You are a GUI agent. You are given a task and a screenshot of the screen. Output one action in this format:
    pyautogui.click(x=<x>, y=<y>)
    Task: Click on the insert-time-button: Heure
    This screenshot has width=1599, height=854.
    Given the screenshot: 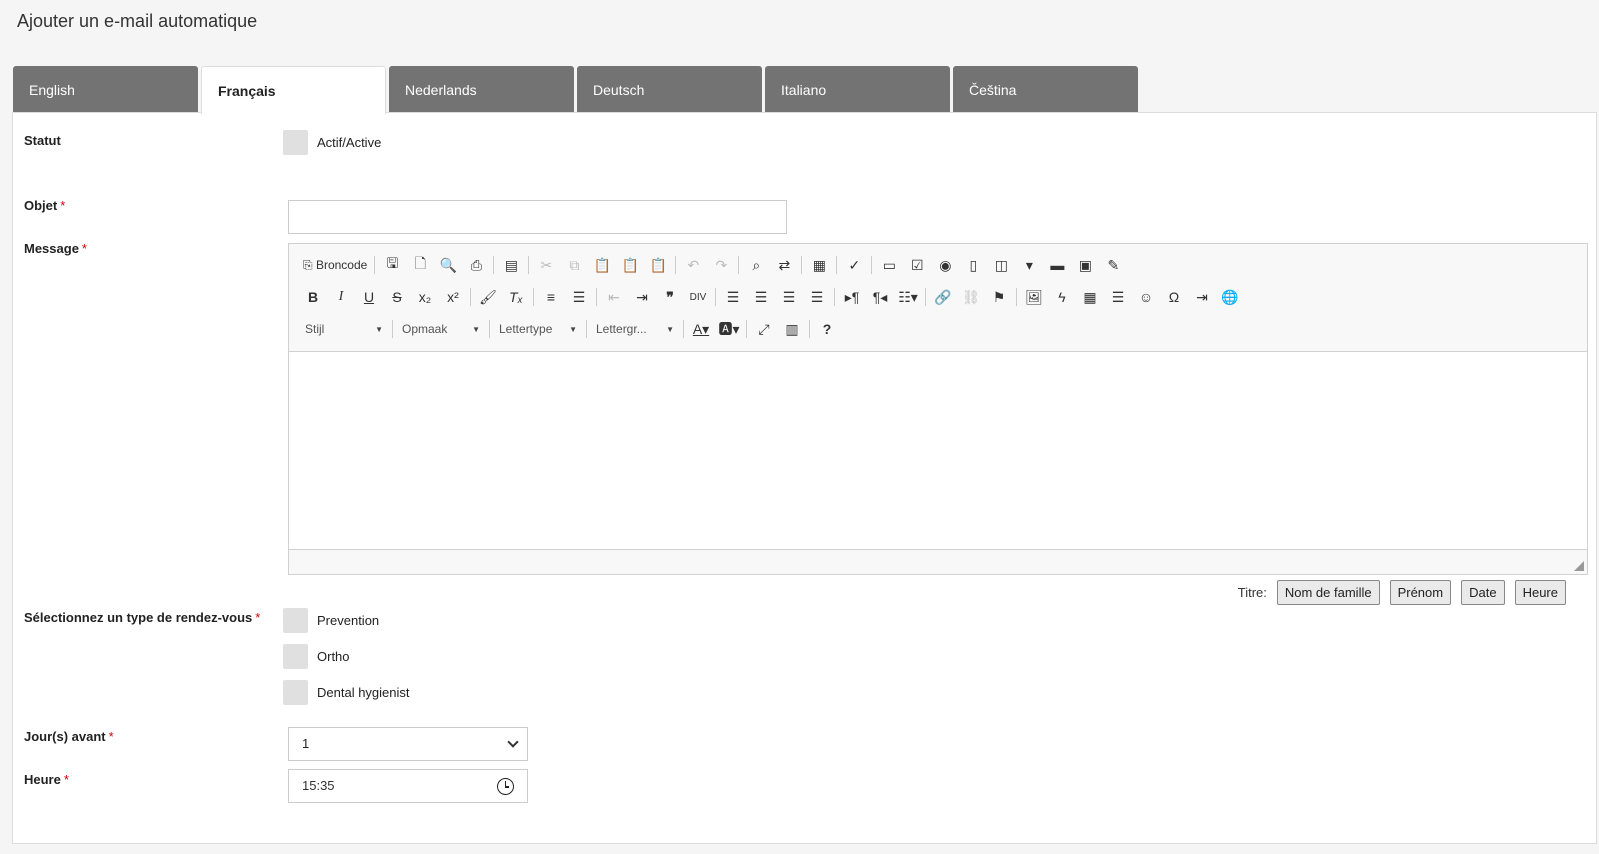 What is the action you would take?
    pyautogui.click(x=1540, y=592)
    